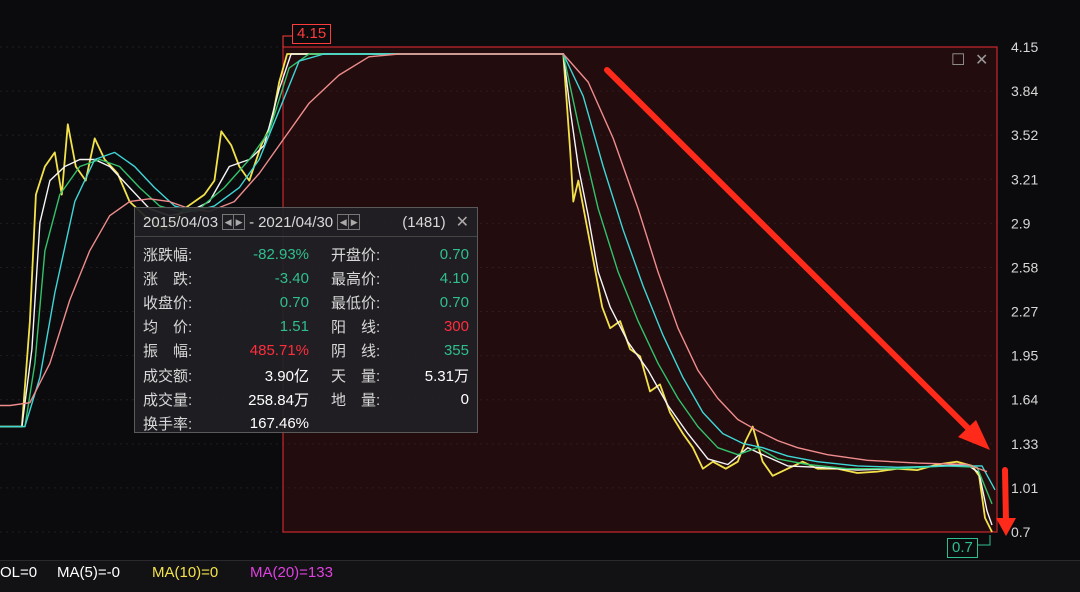 This screenshot has height=592, width=1080. I want to click on stat-label: 天 量:, so click(356, 376).